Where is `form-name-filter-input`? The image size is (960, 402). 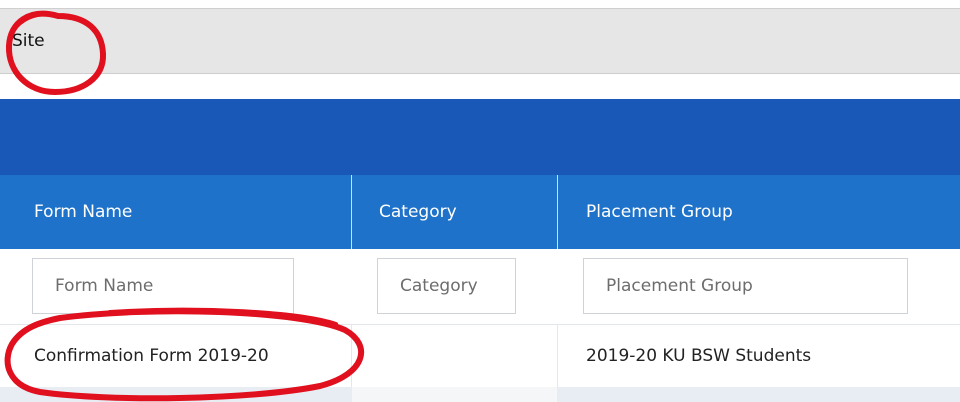
form-name-filter-input is located at coordinates (163, 286).